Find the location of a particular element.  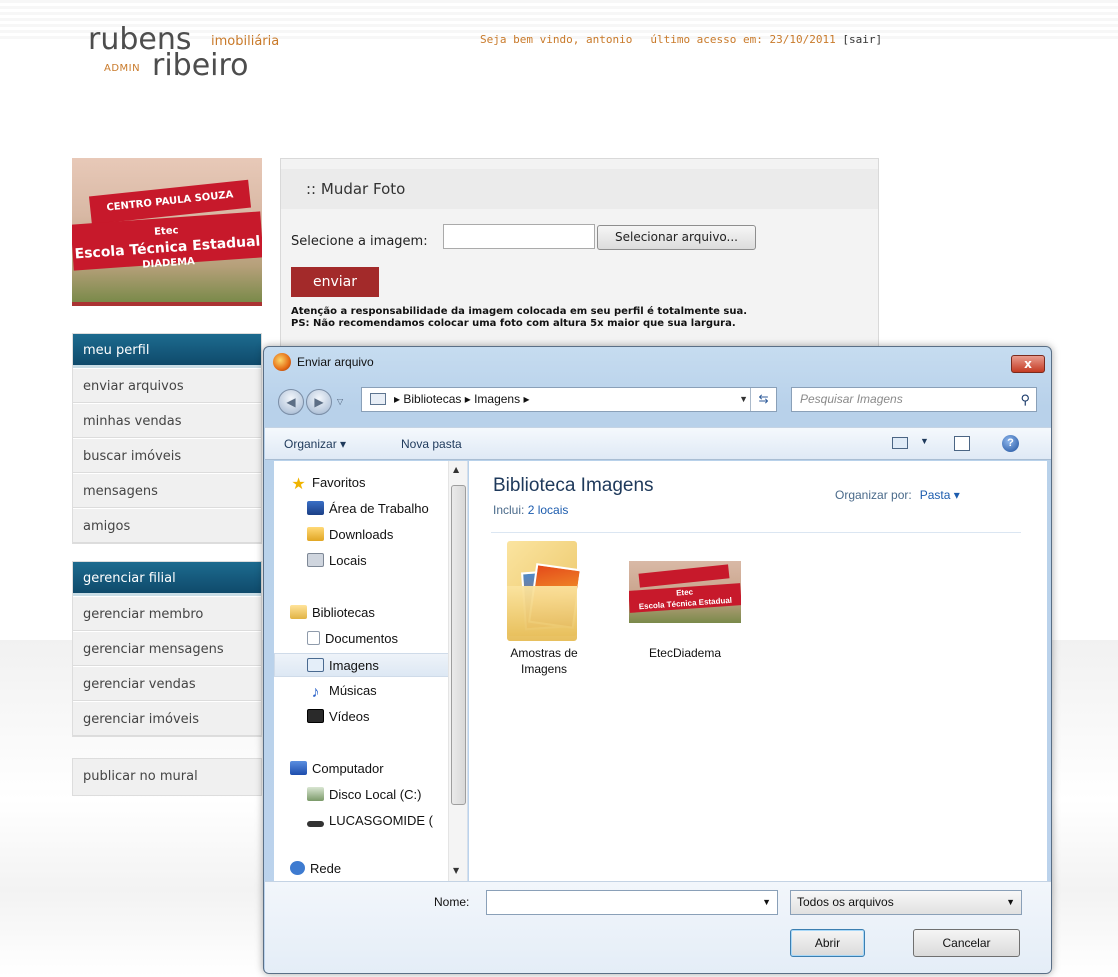

site-logo: rubens imobiliária ADMIN ribeiro is located at coordinates (188, 57).